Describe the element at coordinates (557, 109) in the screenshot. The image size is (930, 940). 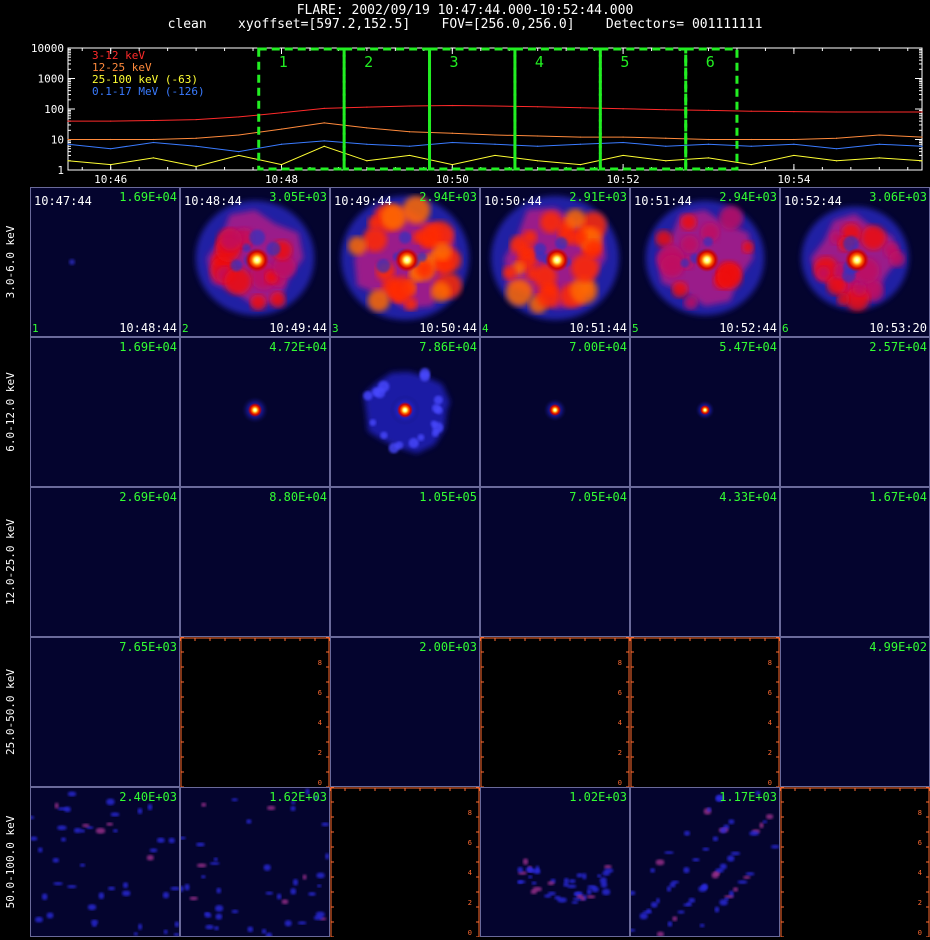
I see `interval-box` at that location.